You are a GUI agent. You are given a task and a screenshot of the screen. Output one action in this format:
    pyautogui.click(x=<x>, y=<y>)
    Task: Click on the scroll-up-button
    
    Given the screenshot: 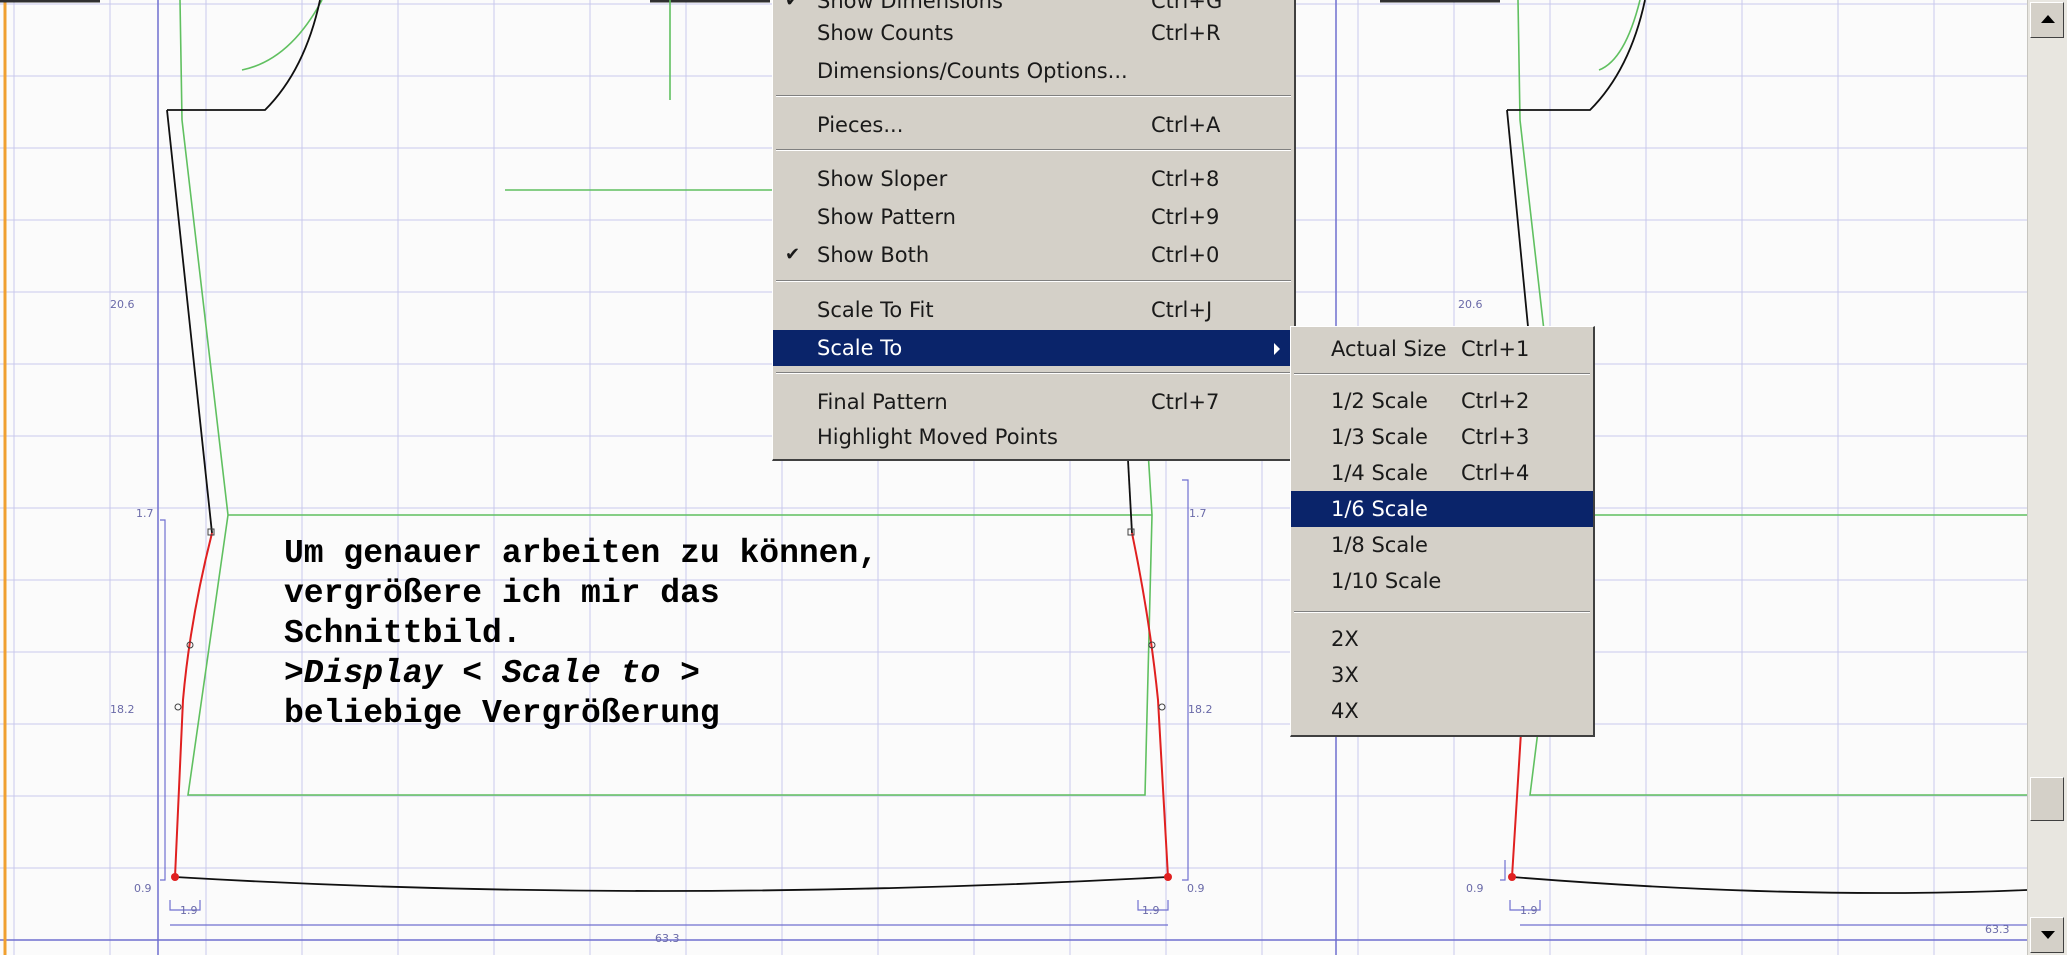 What is the action you would take?
    pyautogui.click(x=2047, y=20)
    